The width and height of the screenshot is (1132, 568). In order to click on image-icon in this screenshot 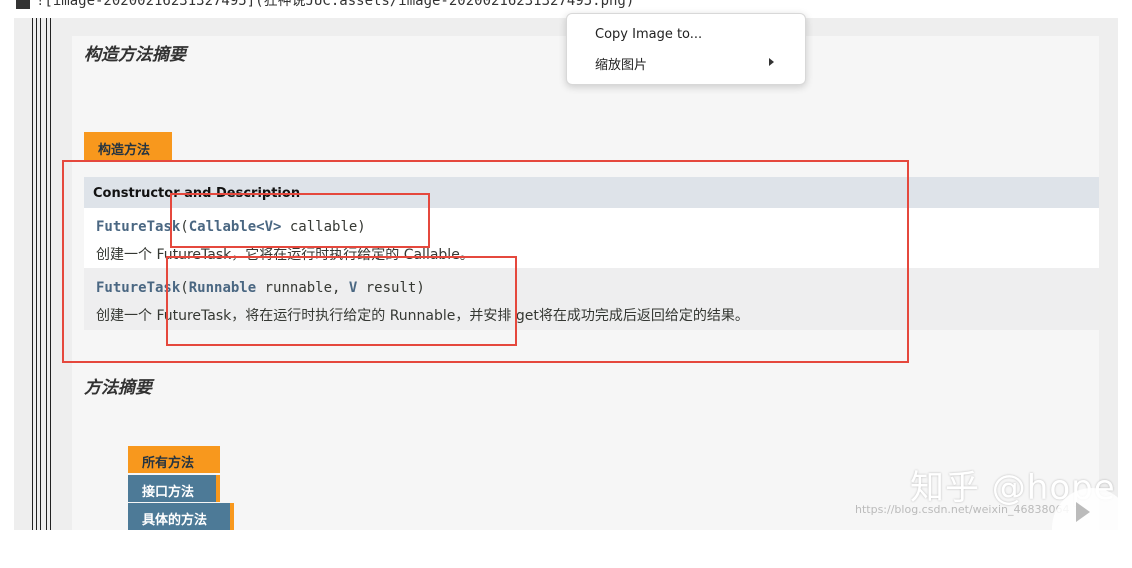, I will do `click(23, 4)`.